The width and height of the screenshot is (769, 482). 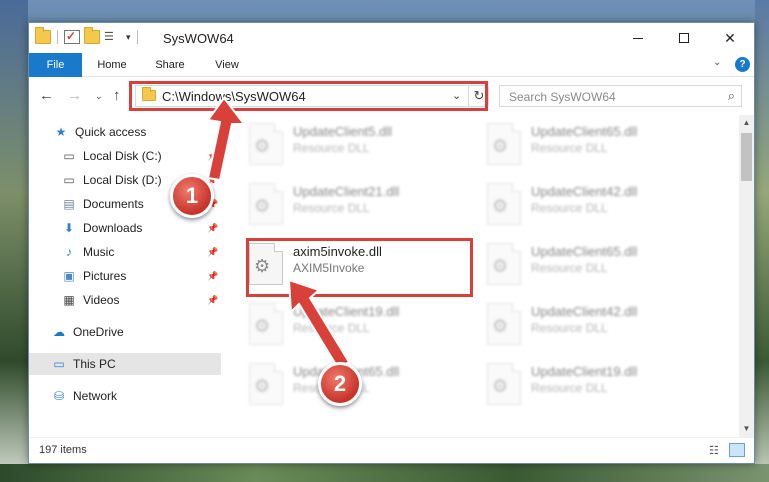 What do you see at coordinates (746, 157) in the screenshot?
I see `scroll-thumb` at bounding box center [746, 157].